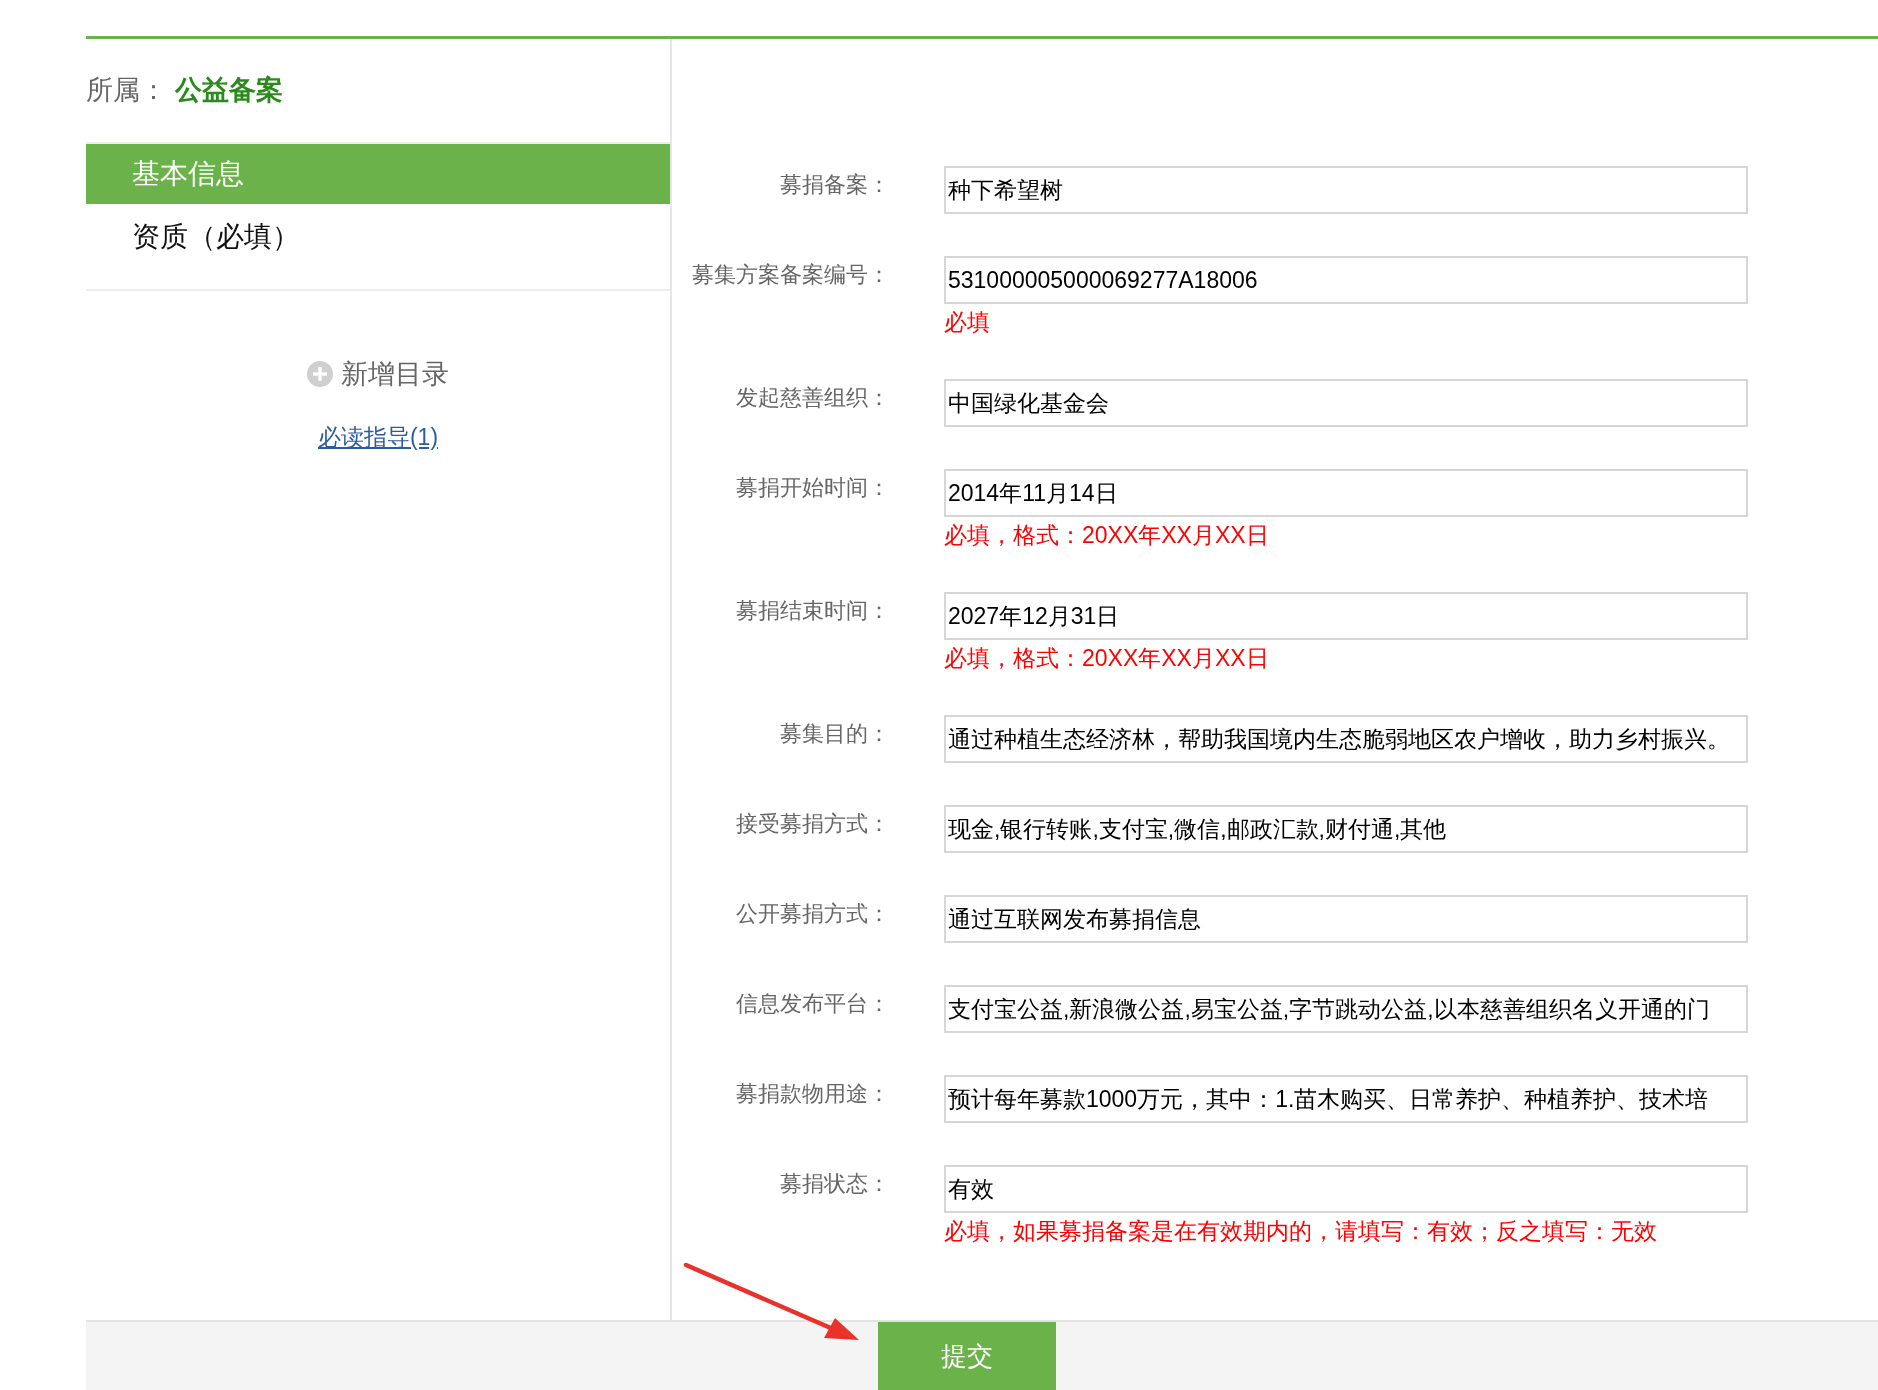 This screenshot has height=1390, width=1878. Describe the element at coordinates (812, 398) in the screenshot. I see `field-label: 发起慈善组织：` at that location.